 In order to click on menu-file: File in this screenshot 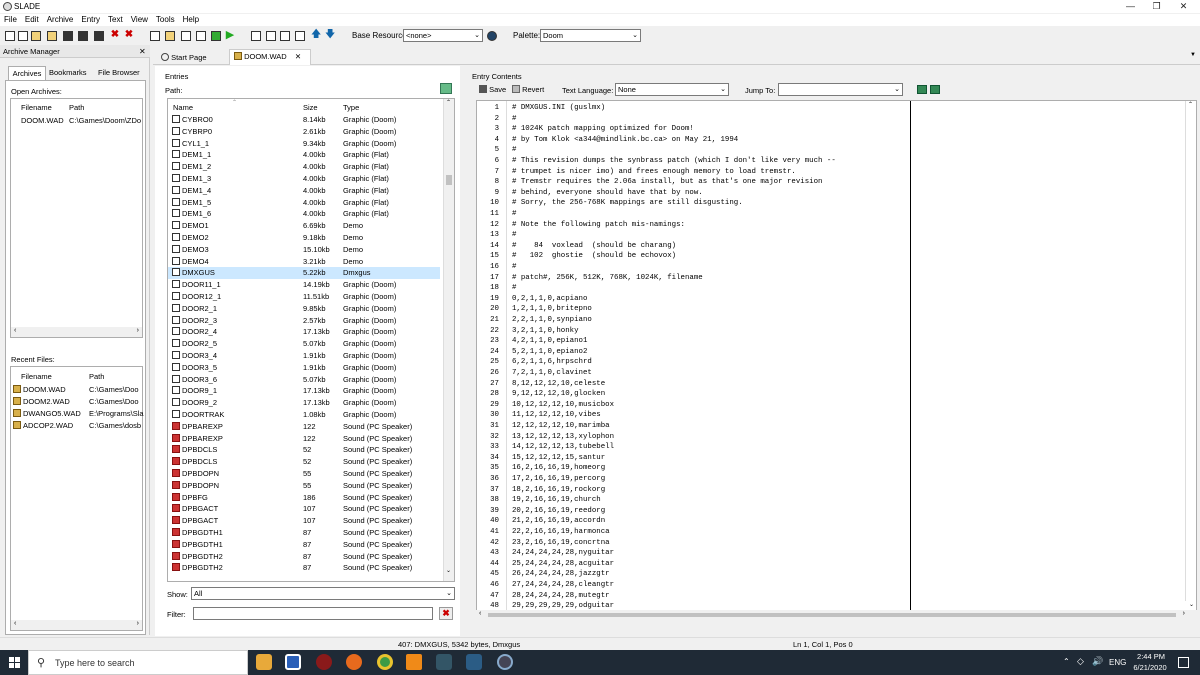, I will do `click(10, 20)`.